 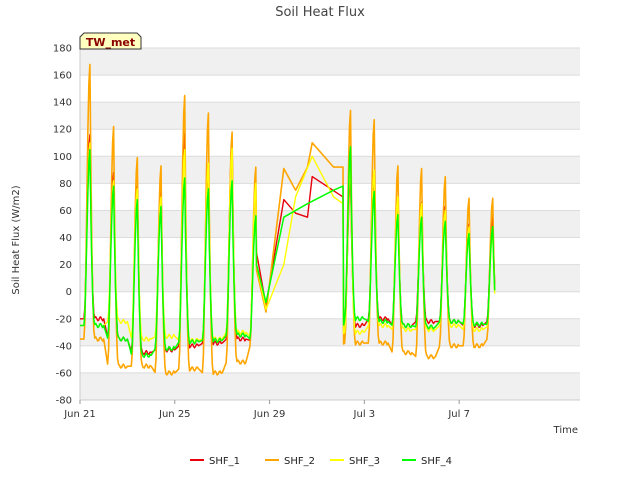 I want to click on y-tick-label: -20, so click(x=64, y=319).